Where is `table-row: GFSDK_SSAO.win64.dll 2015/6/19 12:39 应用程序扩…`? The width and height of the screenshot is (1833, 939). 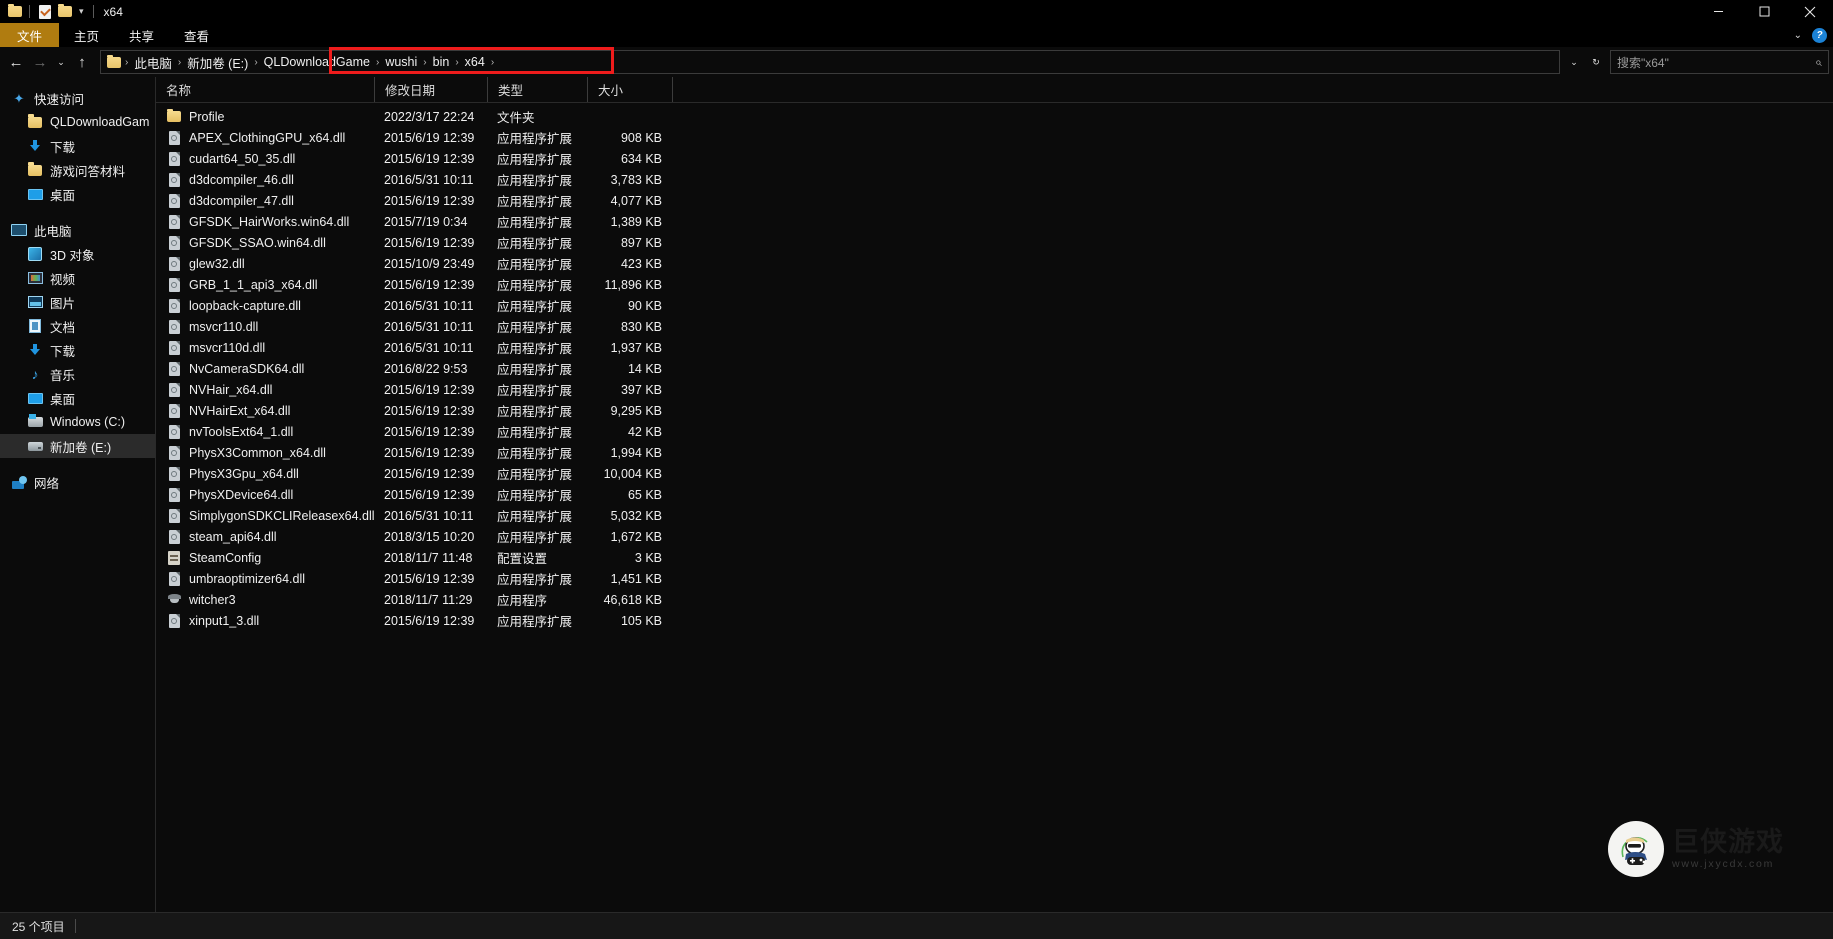
table-row: GFSDK_SSAO.win64.dll 2015/6/19 12:39 应用程序扩… is located at coordinates (994, 242).